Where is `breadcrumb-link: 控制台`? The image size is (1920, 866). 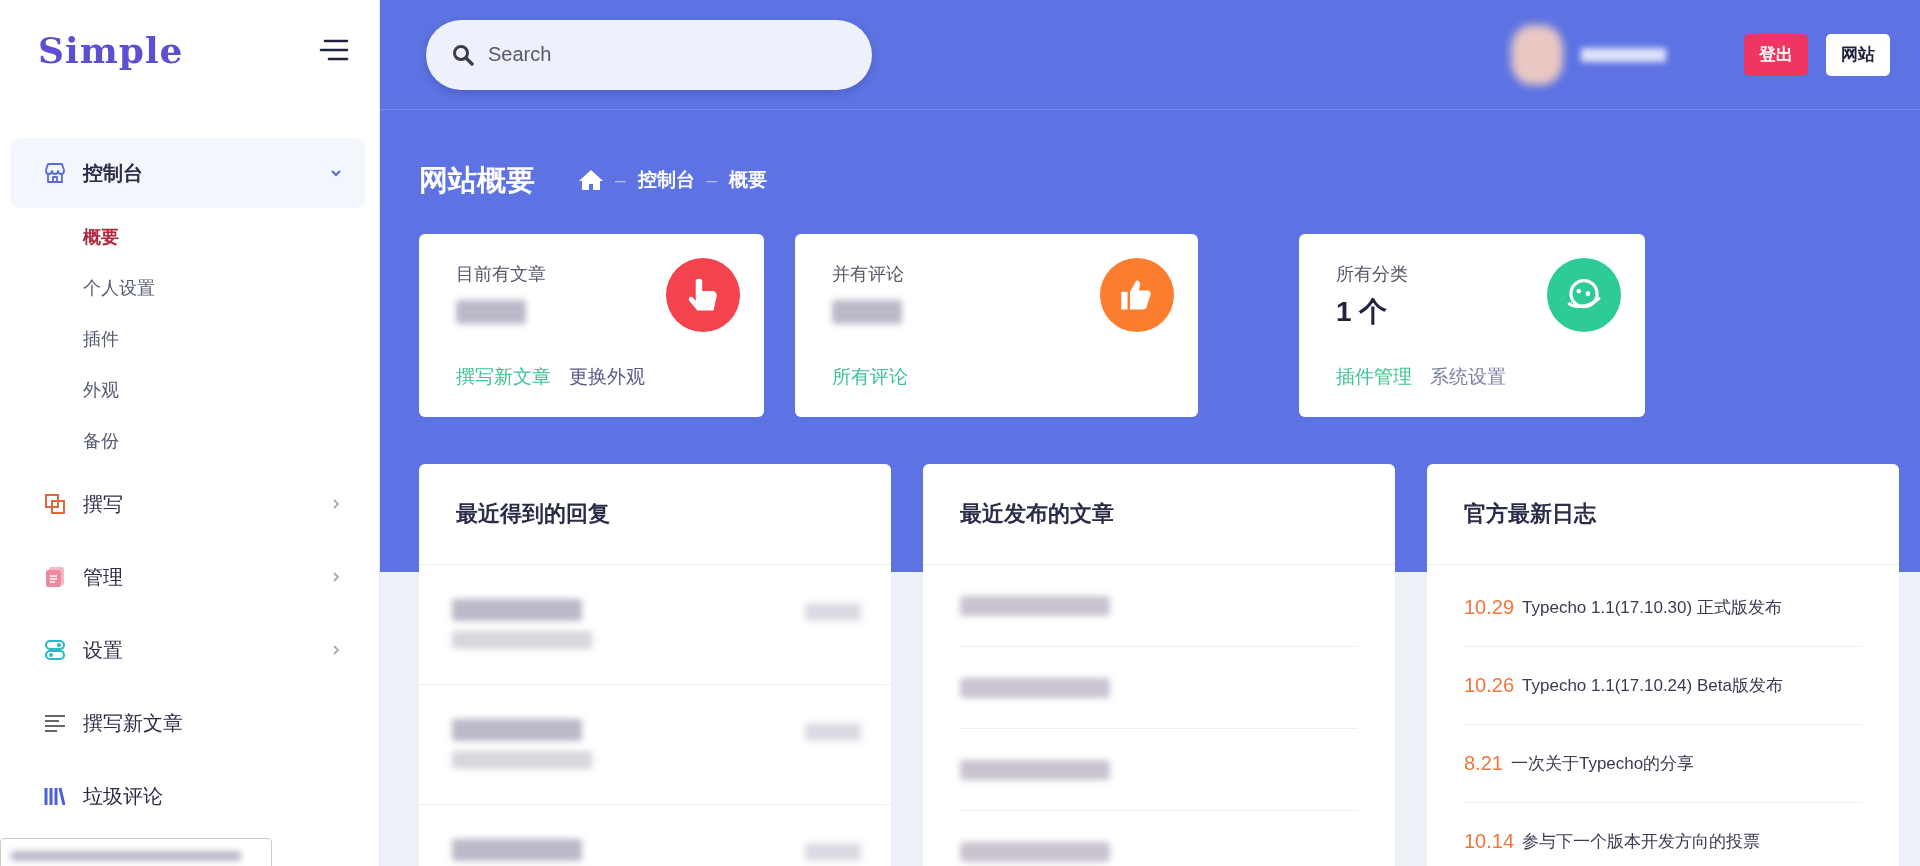
breadcrumb-link: 控制台 is located at coordinates (666, 180).